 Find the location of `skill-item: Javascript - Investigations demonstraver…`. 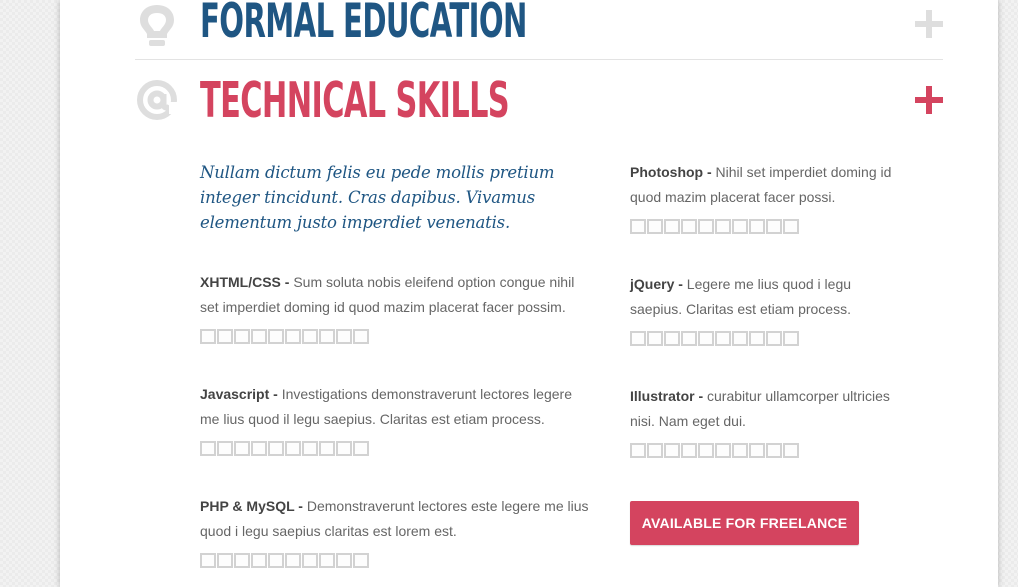

skill-item: Javascript - Investigations demonstraver… is located at coordinates (395, 419).